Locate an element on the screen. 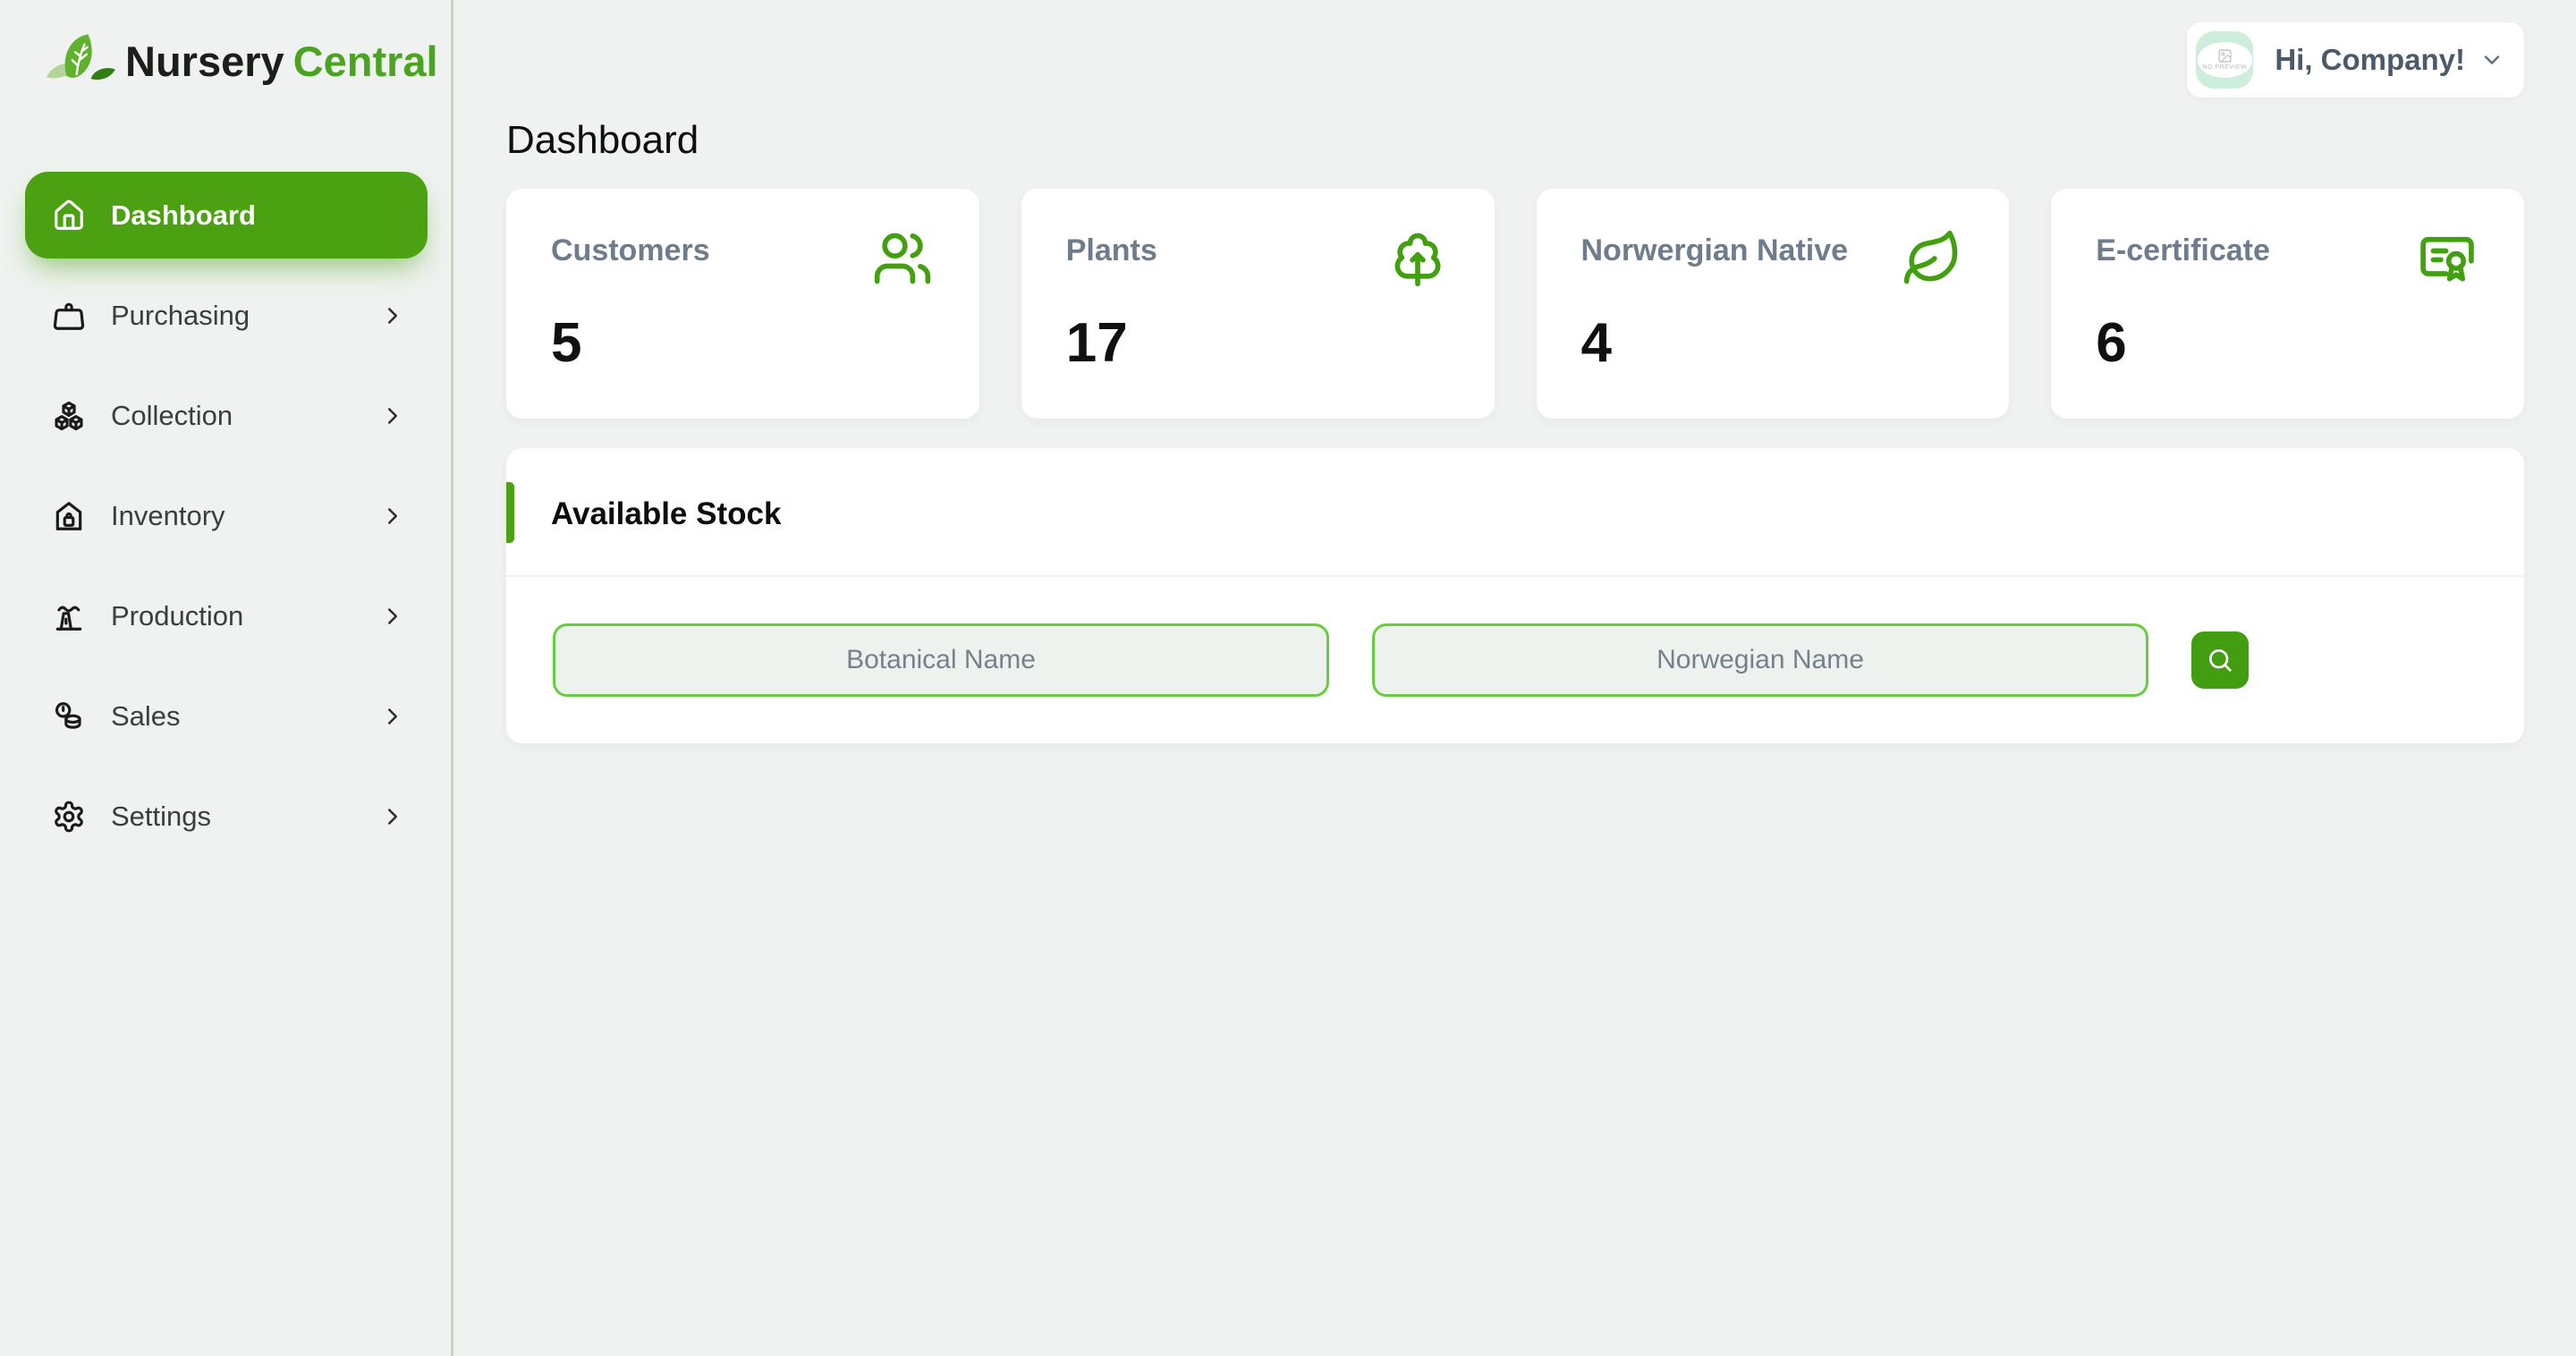 This screenshot has height=1356, width=2576. chevron-down-icon is located at coordinates (2492, 59).